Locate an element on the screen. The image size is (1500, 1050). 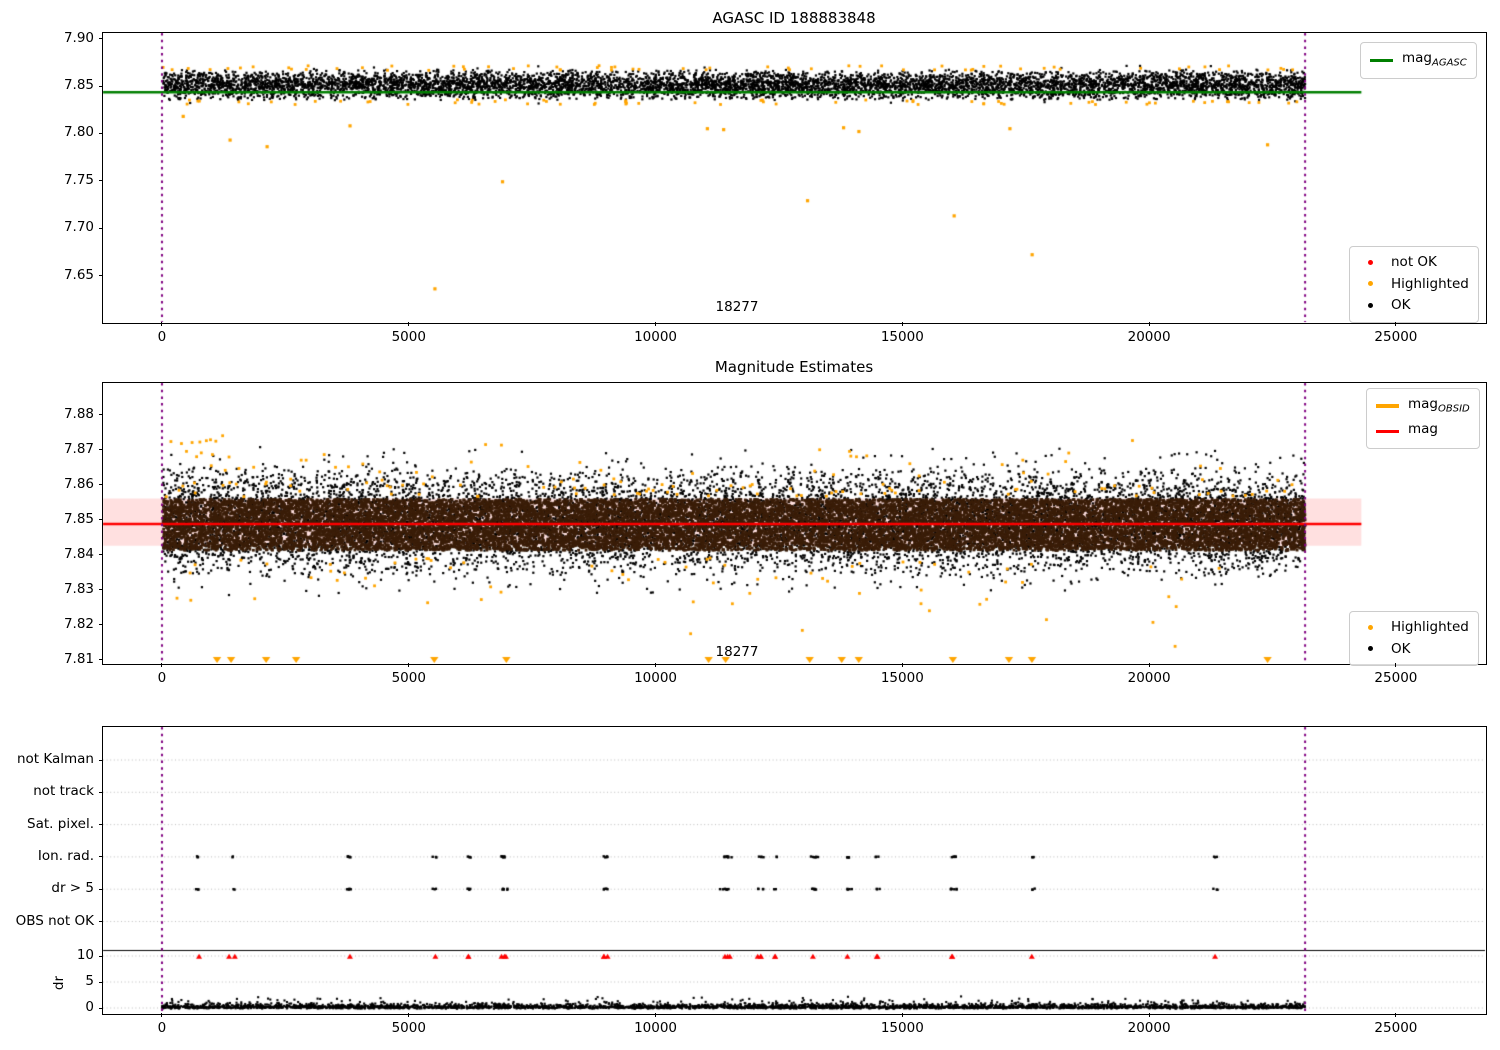
not-ok-dot-swatch is located at coordinates (1370, 262).